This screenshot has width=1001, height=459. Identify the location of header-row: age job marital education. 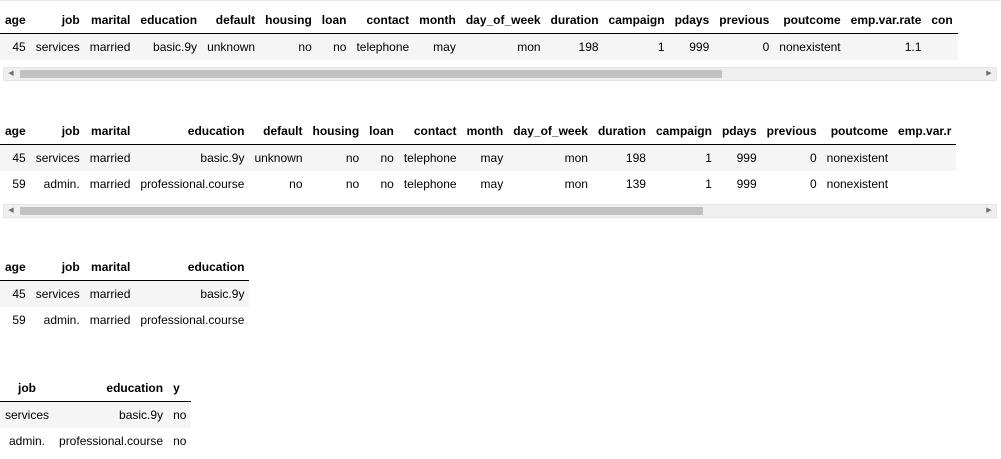
(125, 267).